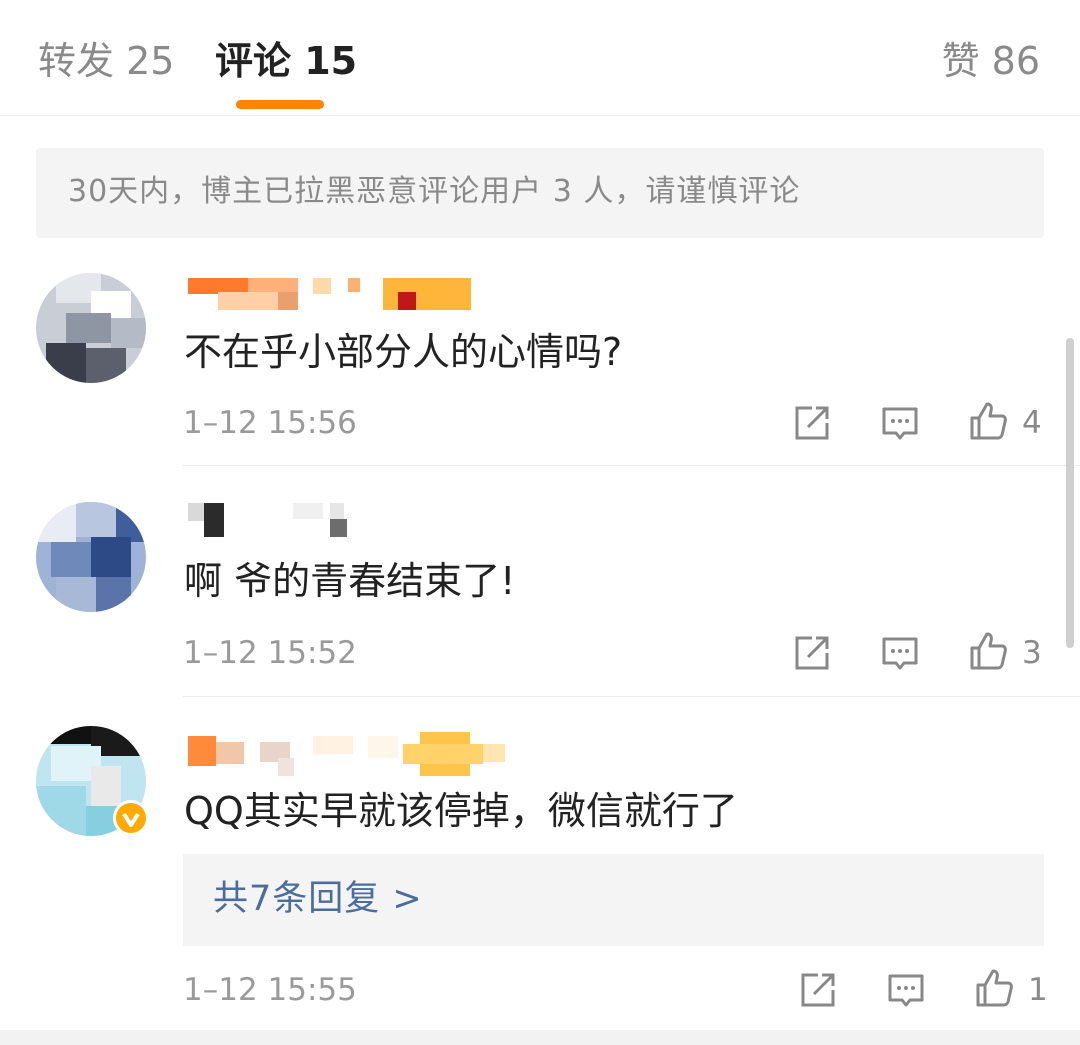 The height and width of the screenshot is (1045, 1080). Describe the element at coordinates (540, 1037) in the screenshot. I see `bottom-separator` at that location.